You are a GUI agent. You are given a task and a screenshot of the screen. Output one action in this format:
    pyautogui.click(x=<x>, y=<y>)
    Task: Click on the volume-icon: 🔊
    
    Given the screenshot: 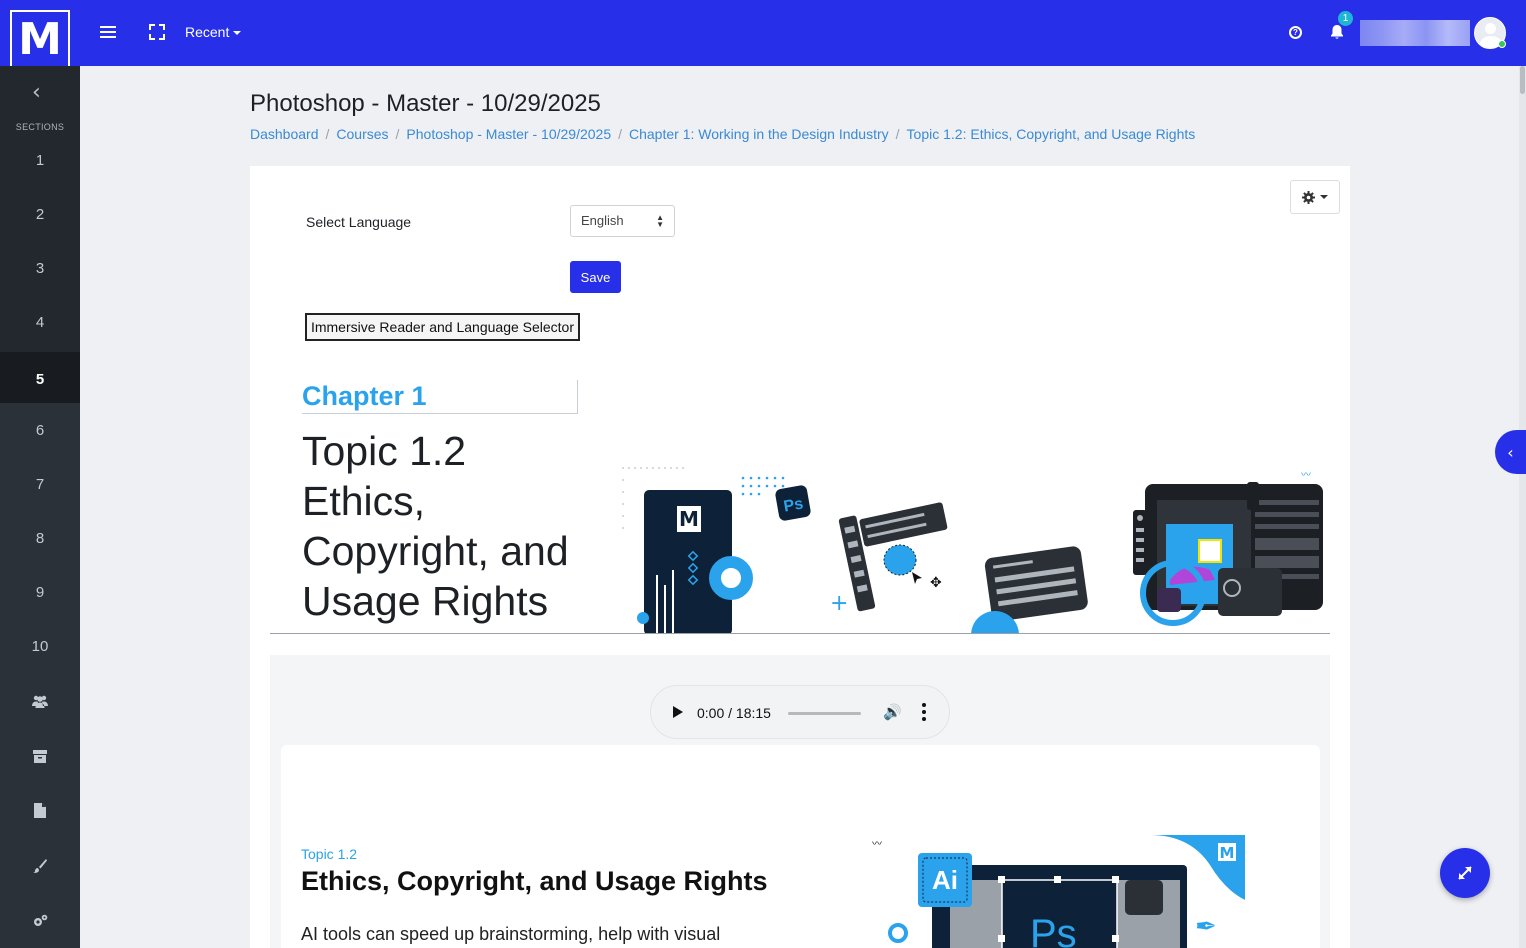 What is the action you would take?
    pyautogui.click(x=892, y=712)
    